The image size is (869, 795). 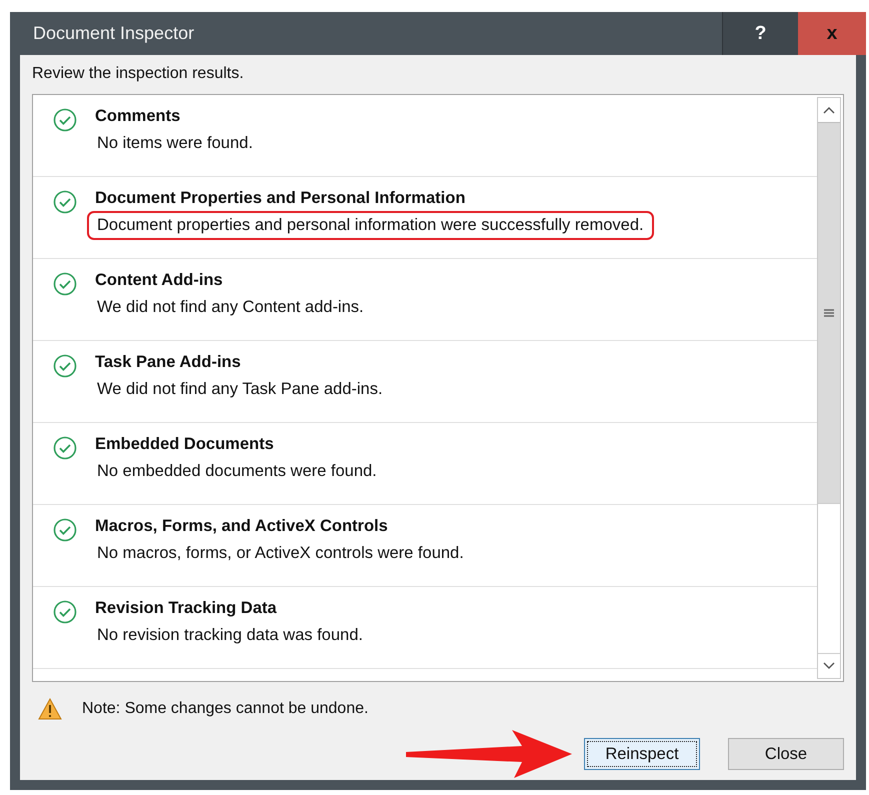 I want to click on window-title: Document Inspector, so click(x=114, y=33).